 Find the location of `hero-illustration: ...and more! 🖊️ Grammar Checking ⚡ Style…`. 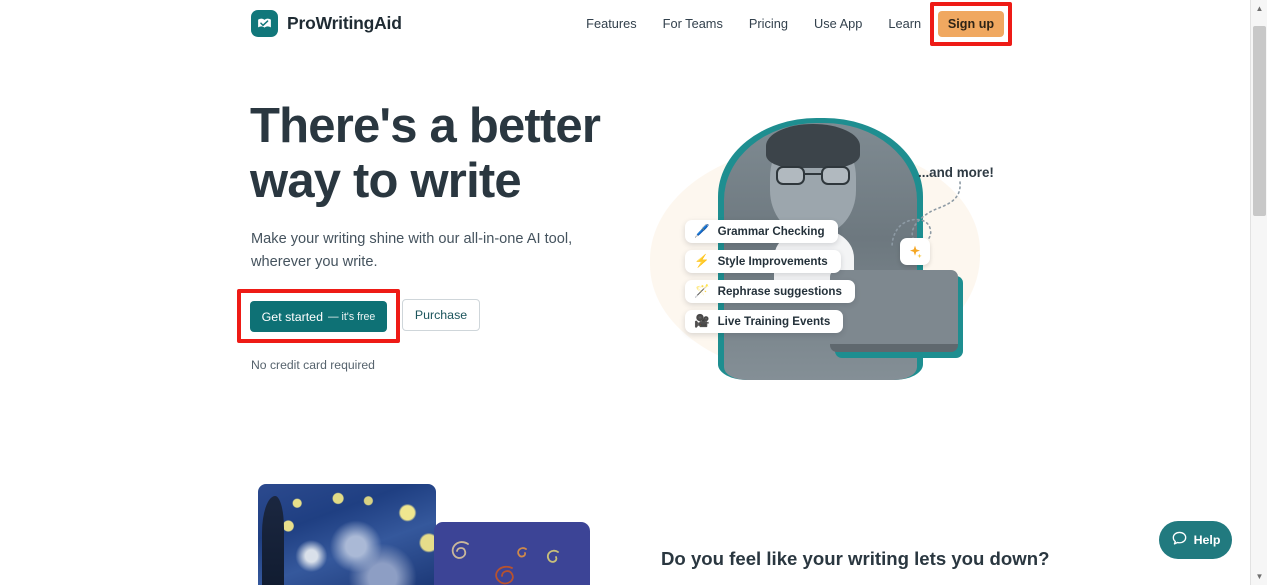

hero-illustration: ...and more! 🖊️ Grammar Checking ⚡ Style… is located at coordinates (820, 240).